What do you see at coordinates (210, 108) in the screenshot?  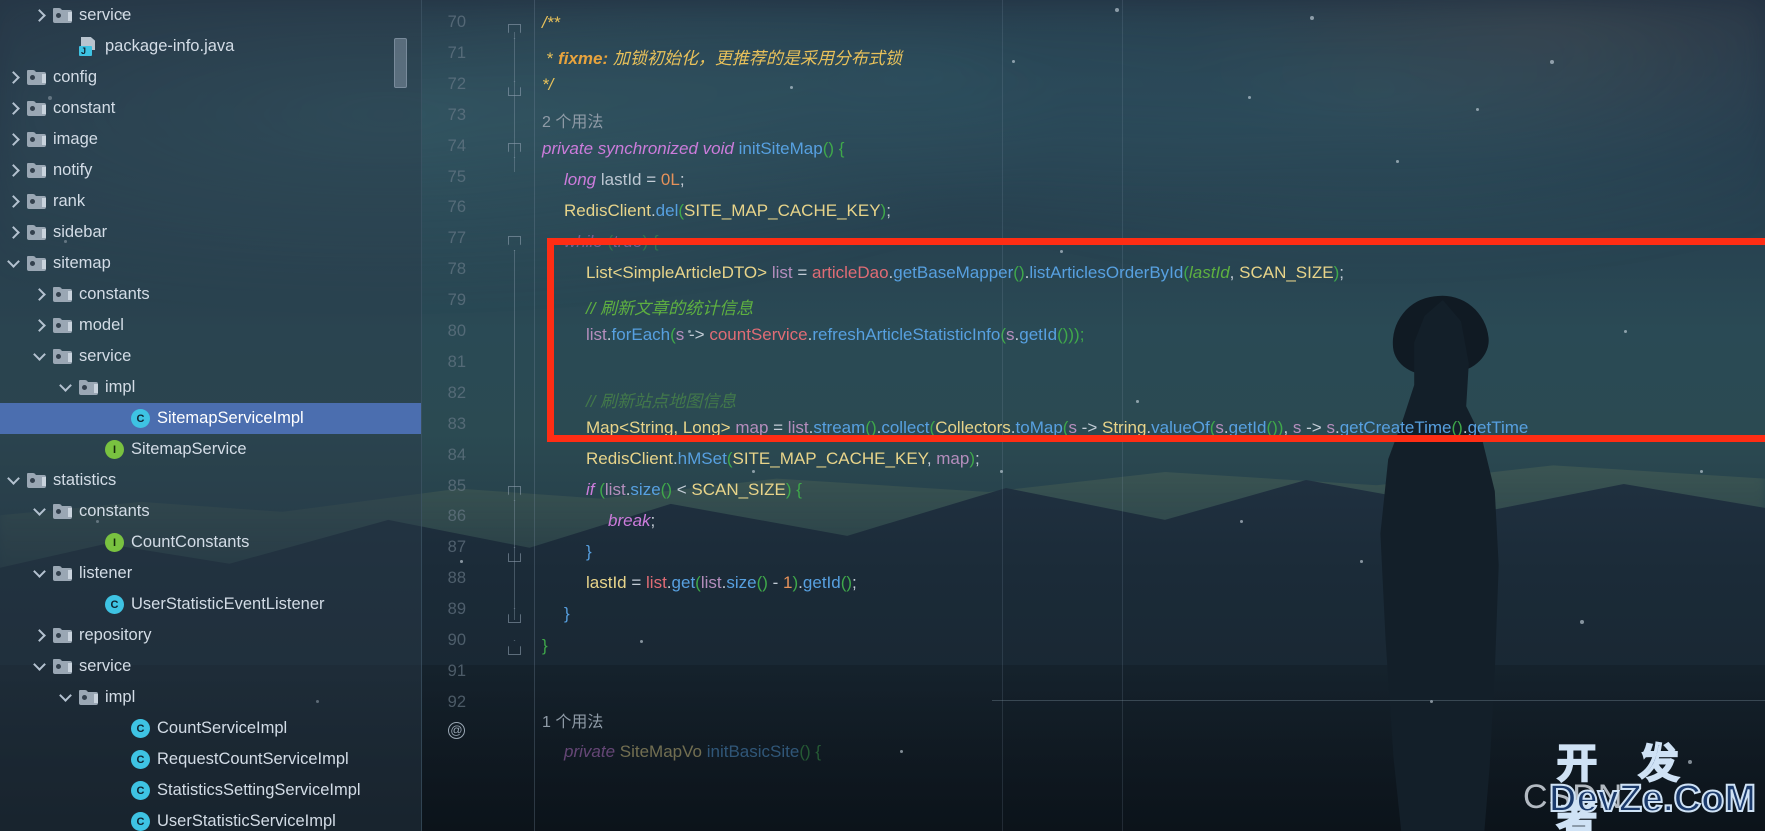 I see `tree-item-constant: constant` at bounding box center [210, 108].